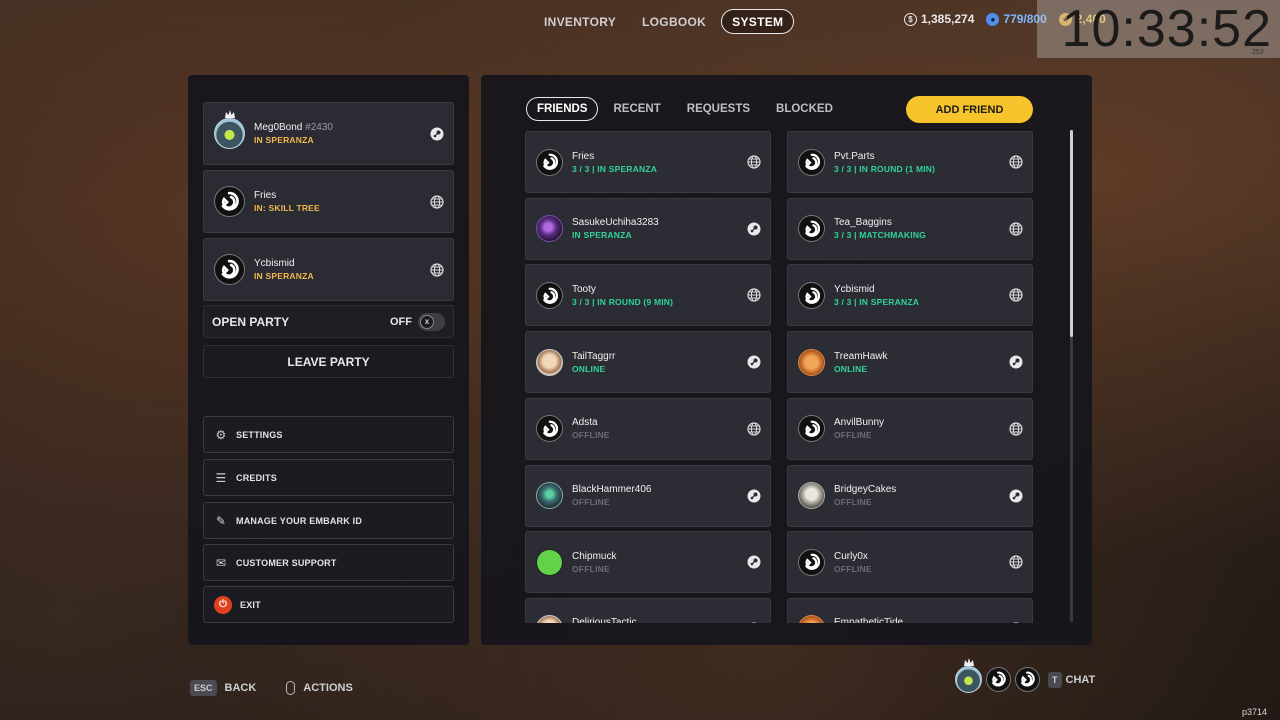 The width and height of the screenshot is (1280, 720). Describe the element at coordinates (203, 688) in the screenshot. I see `esc-key: ESC` at that location.